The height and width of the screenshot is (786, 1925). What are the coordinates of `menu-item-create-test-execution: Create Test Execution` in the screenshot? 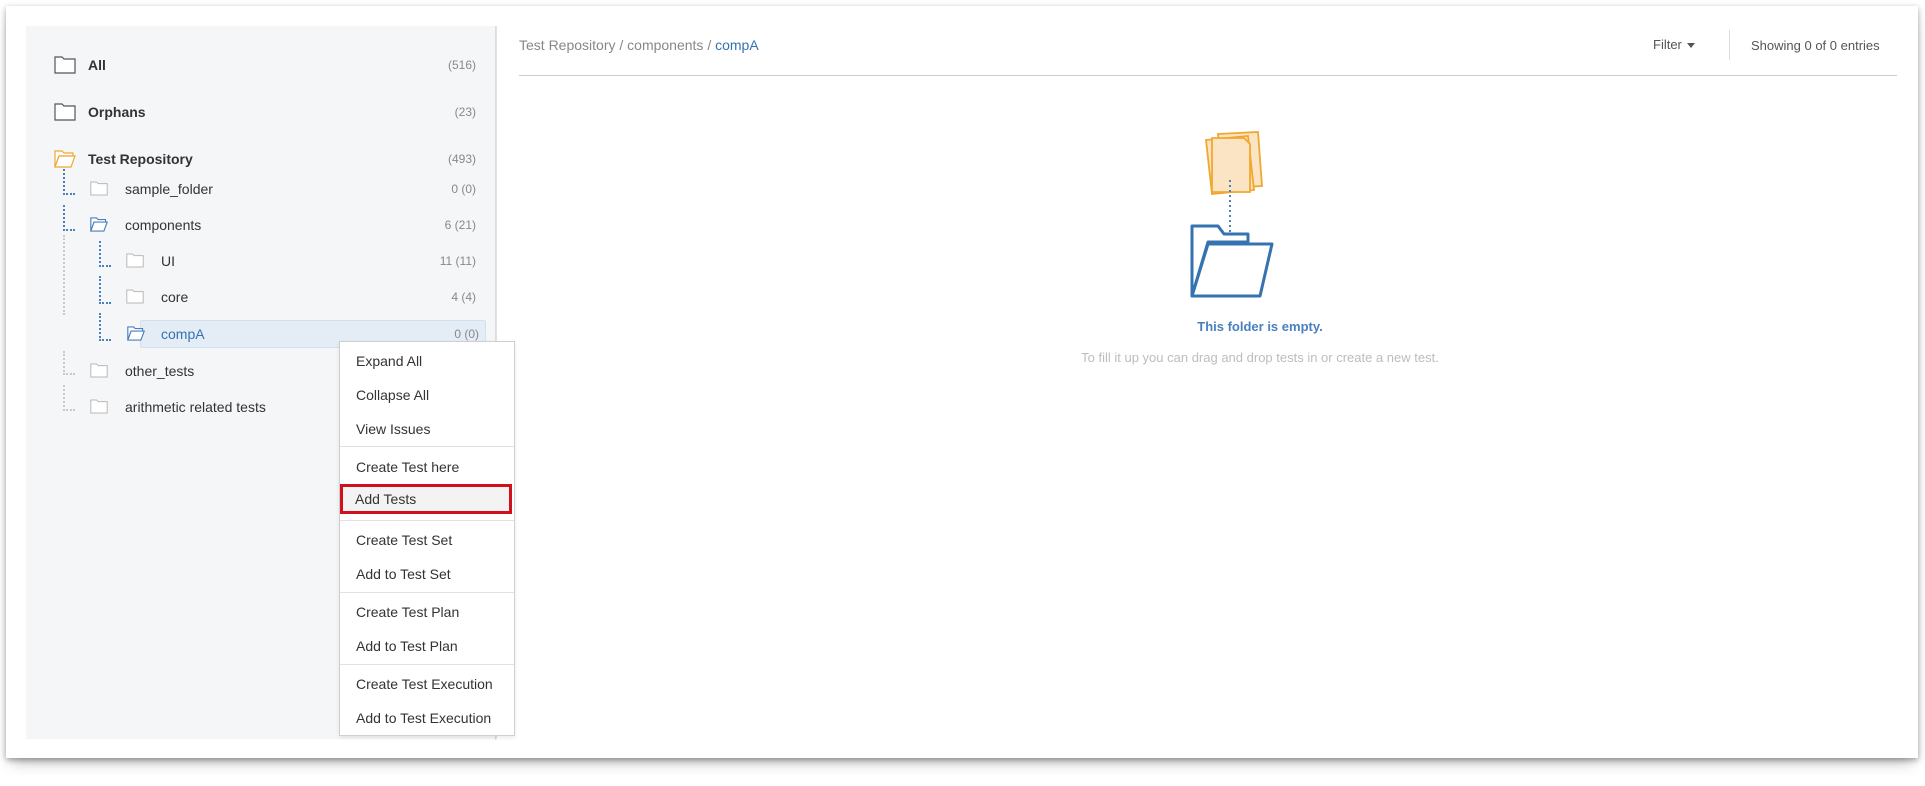 It's located at (427, 684).